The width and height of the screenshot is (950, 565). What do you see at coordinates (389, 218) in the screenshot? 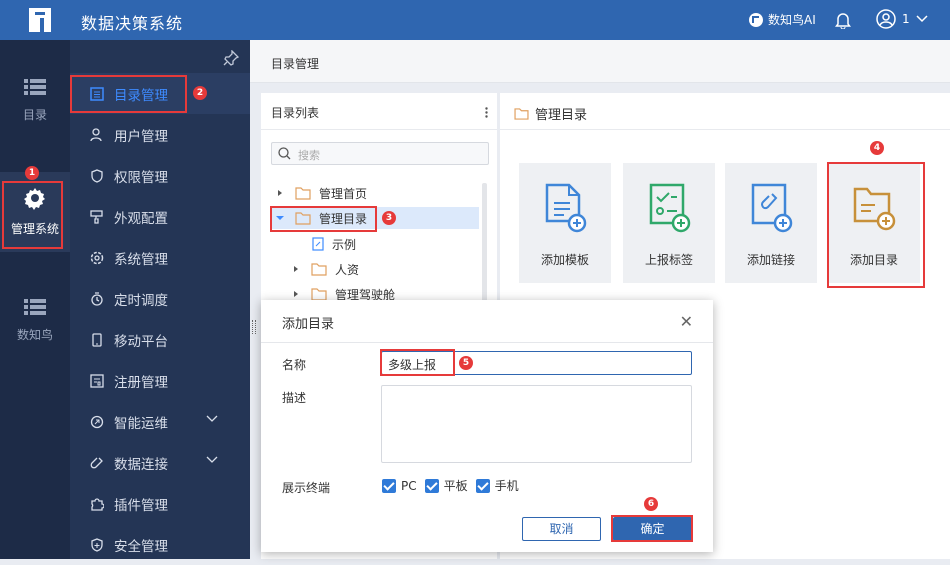
I see `step-badge-3: 3` at bounding box center [389, 218].